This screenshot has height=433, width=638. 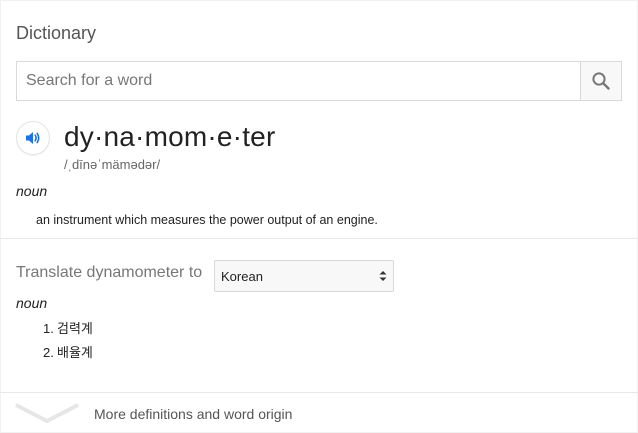 What do you see at coordinates (298, 81) in the screenshot?
I see `search-input` at bounding box center [298, 81].